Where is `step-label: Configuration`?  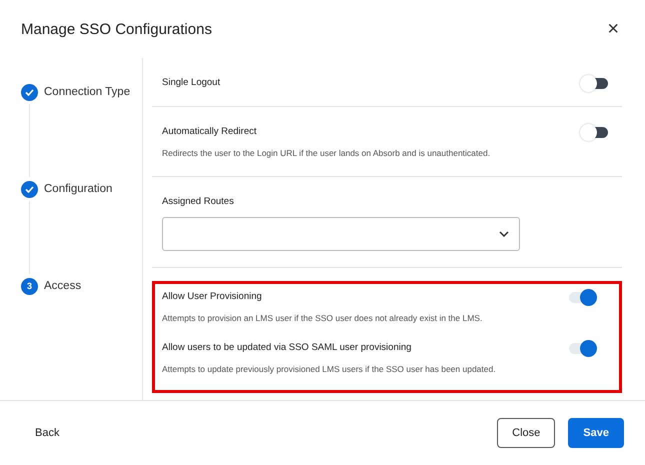
step-label: Configuration is located at coordinates (78, 189).